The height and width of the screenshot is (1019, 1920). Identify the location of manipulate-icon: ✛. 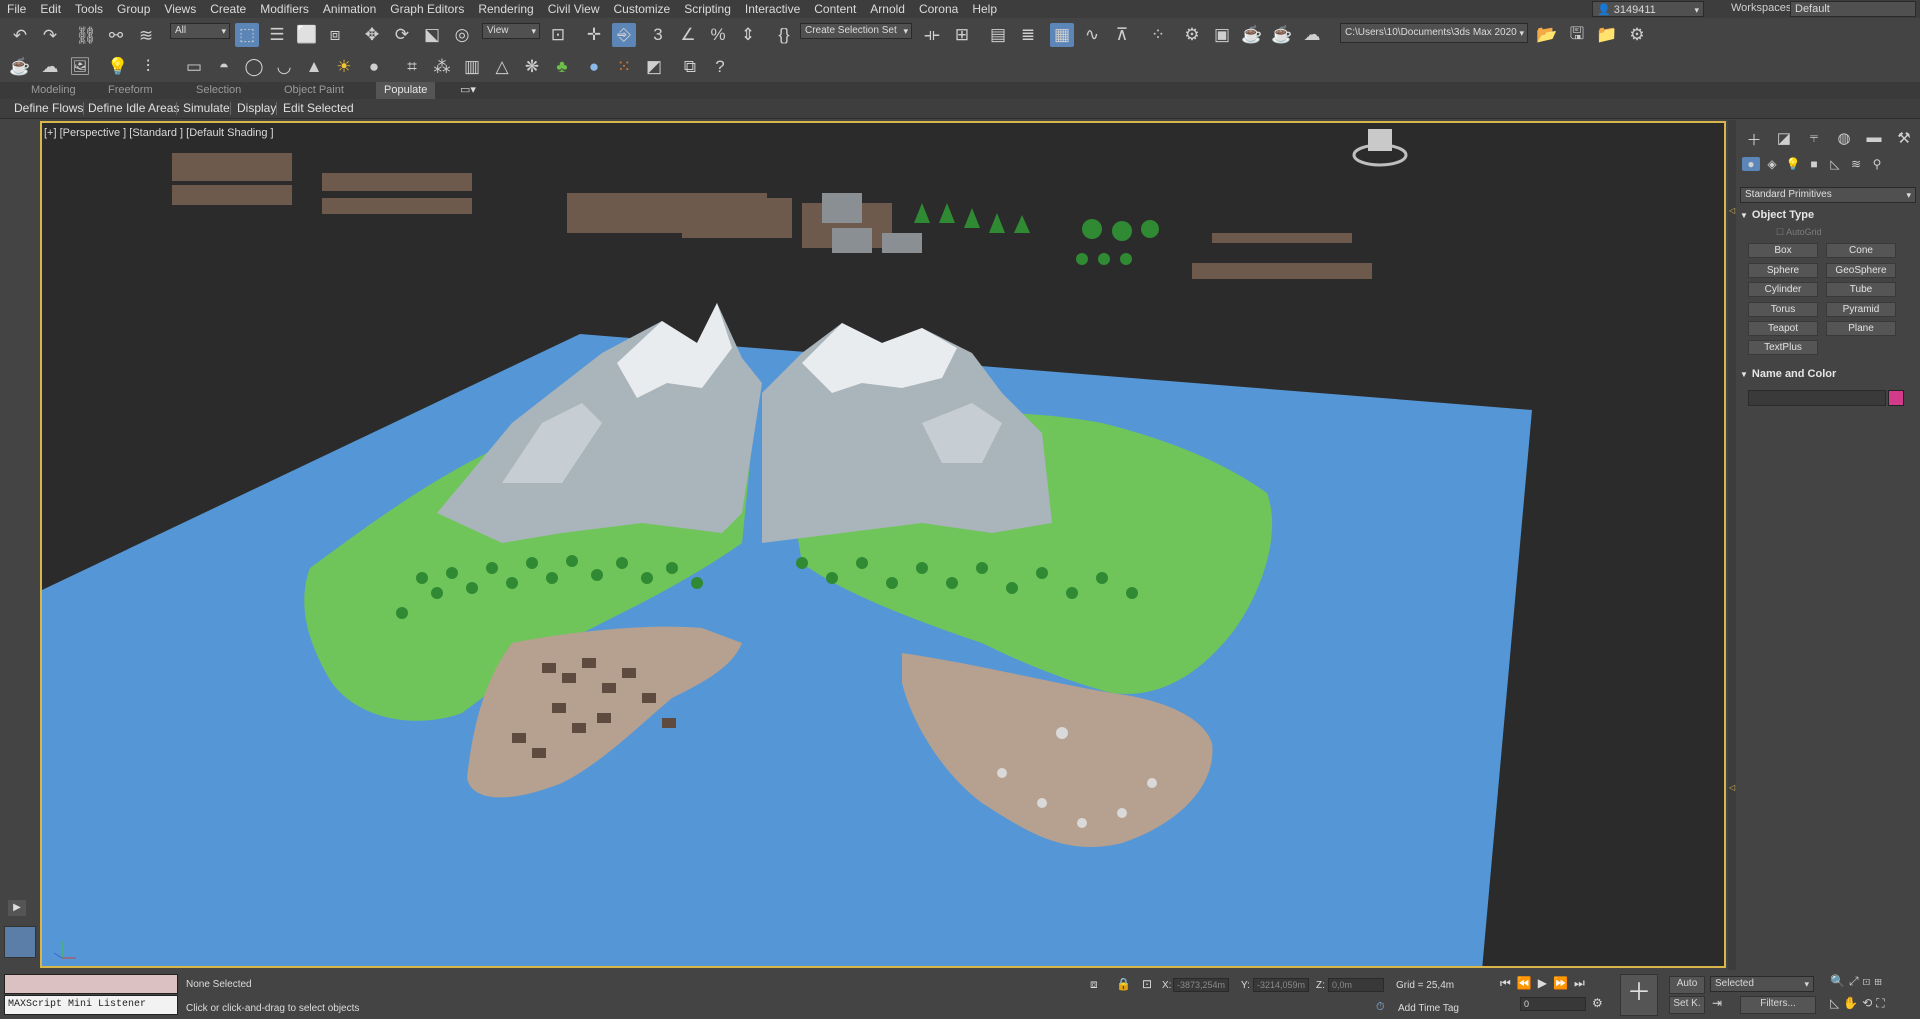
(594, 35).